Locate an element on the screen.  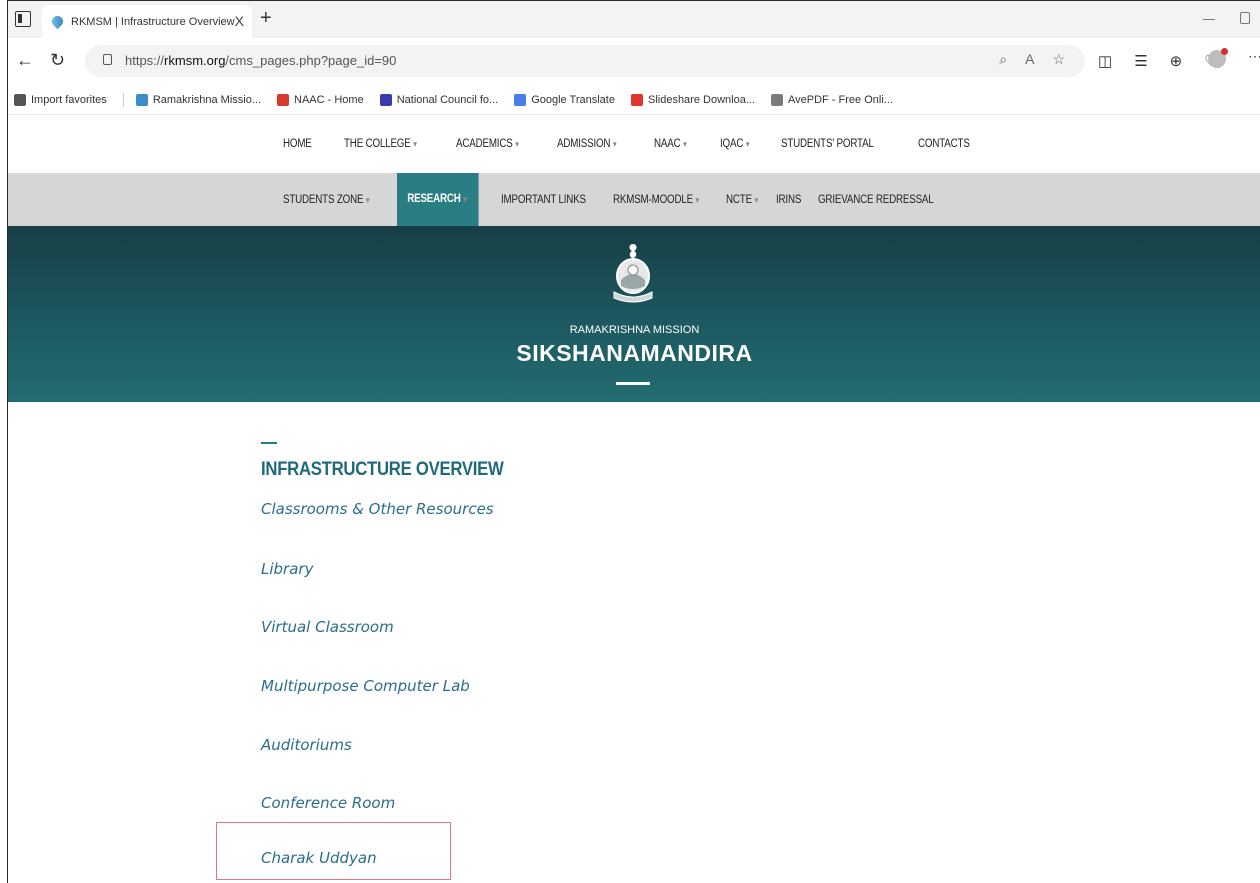
nav-label: IQAC is located at coordinates (731, 144).